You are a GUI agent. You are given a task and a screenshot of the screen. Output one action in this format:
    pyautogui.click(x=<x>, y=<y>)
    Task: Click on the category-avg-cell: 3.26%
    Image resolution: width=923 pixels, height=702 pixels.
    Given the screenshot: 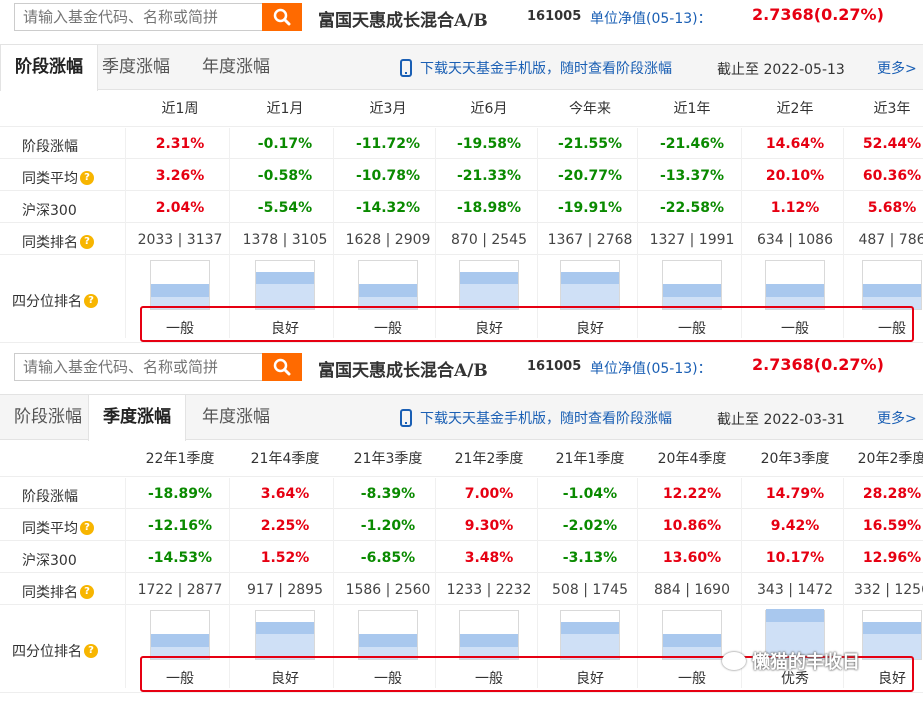 What is the action you would take?
    pyautogui.click(x=180, y=176)
    